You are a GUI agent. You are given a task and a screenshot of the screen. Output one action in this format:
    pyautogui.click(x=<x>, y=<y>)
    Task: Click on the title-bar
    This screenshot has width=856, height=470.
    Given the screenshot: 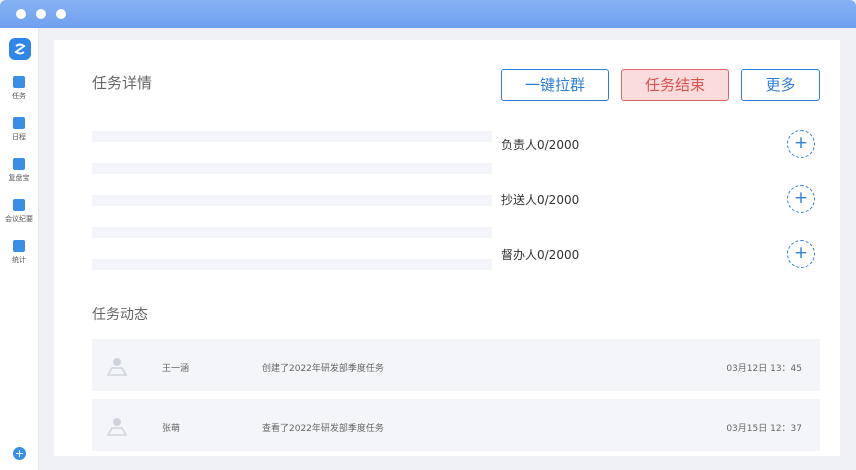 What is the action you would take?
    pyautogui.click(x=428, y=14)
    